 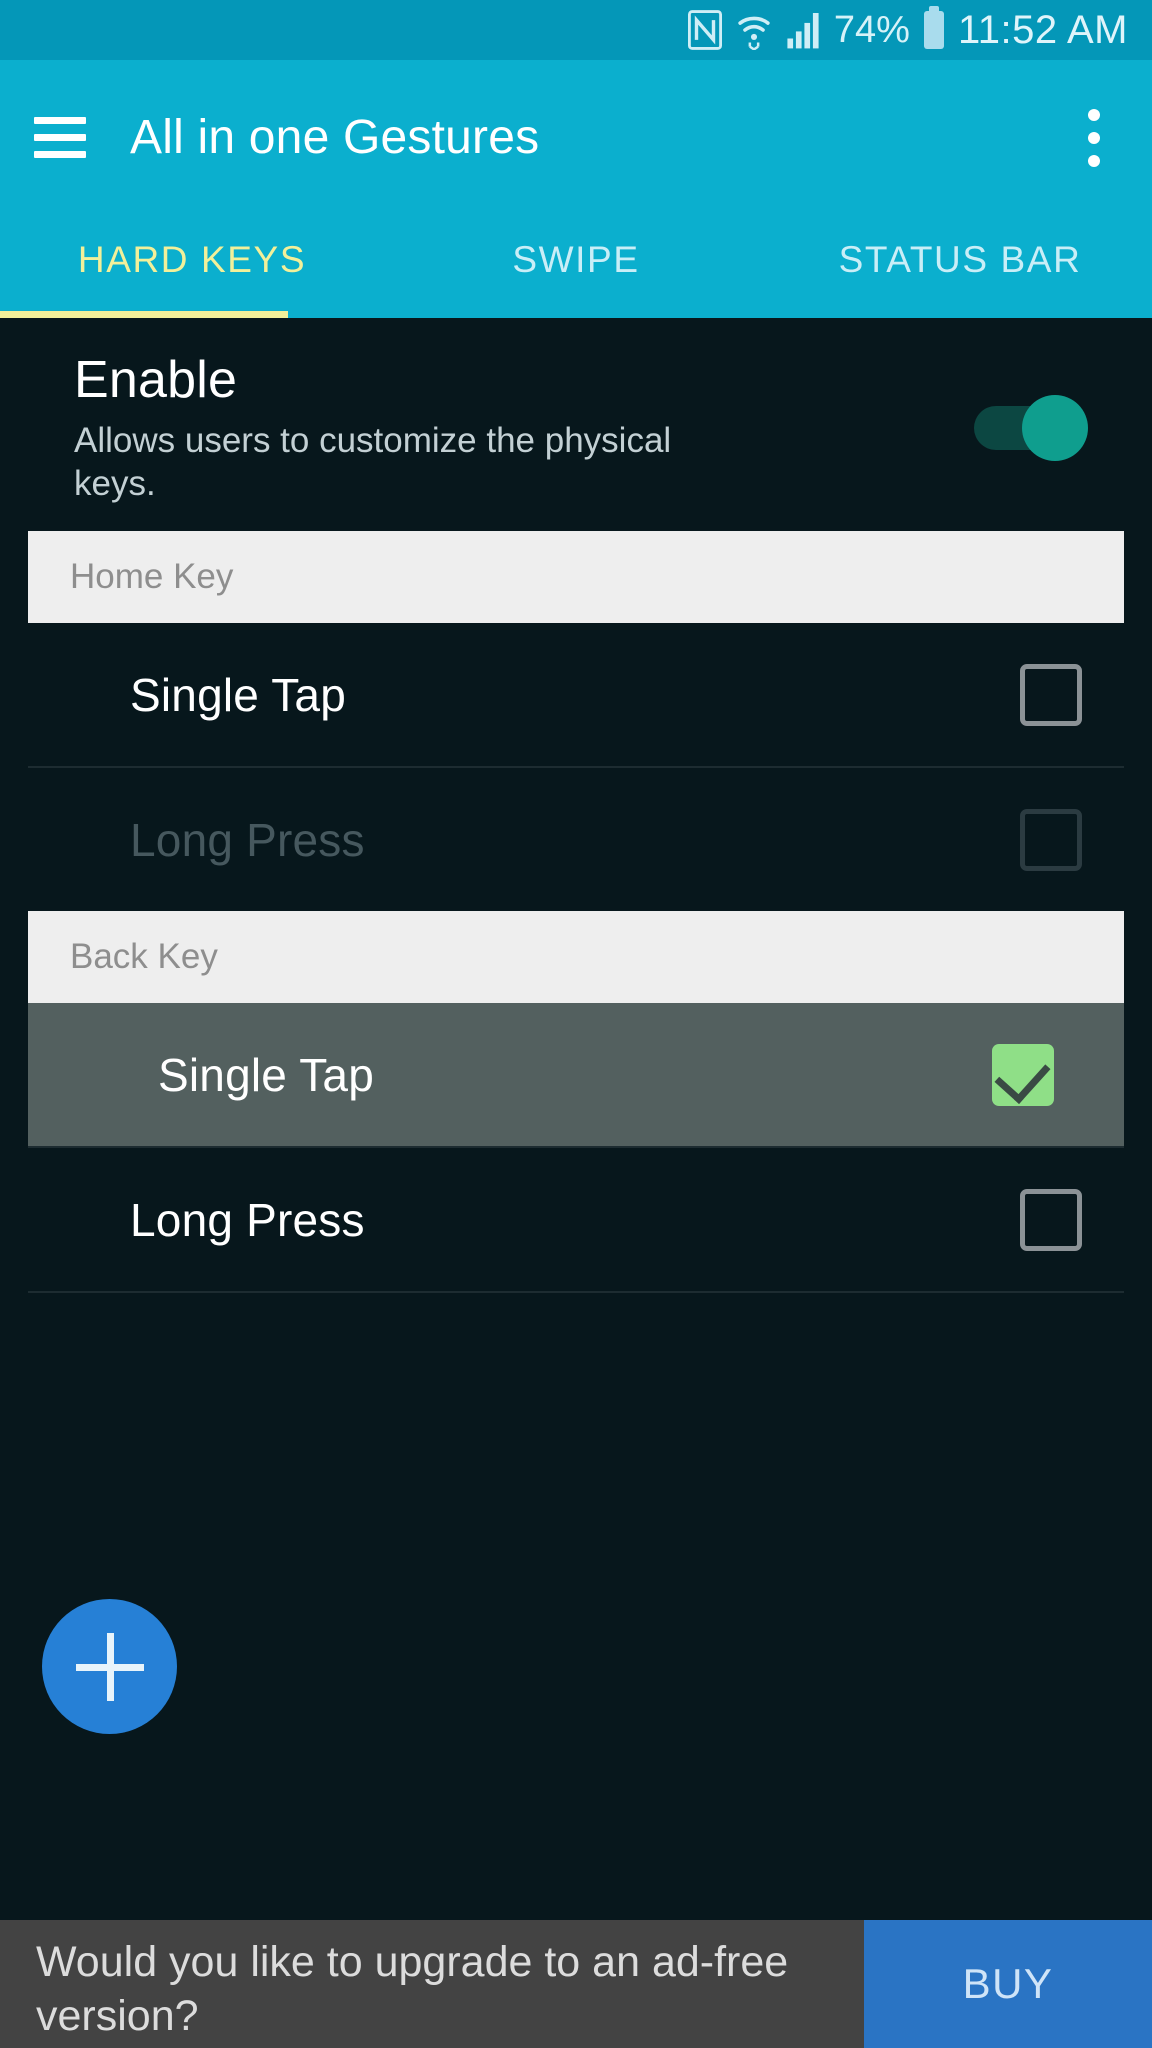 I want to click on enable-title: Enable, so click(x=156, y=380).